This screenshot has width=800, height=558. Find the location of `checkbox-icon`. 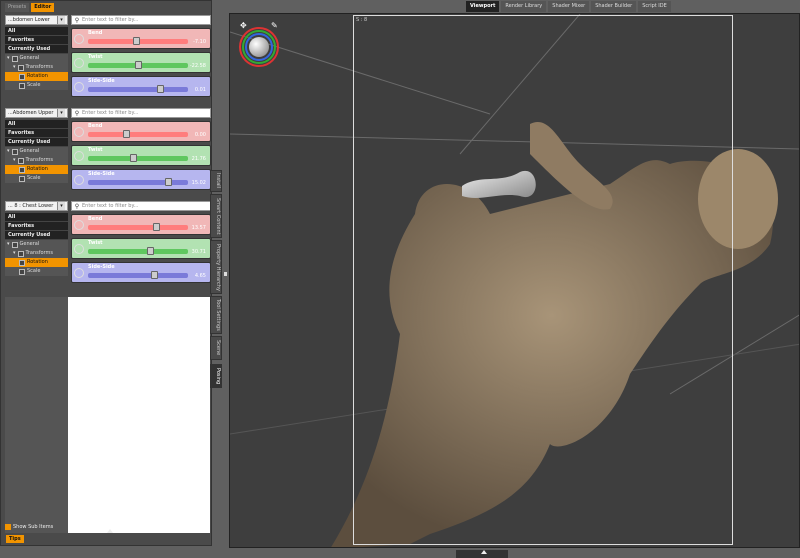

checkbox-icon is located at coordinates (8, 527).